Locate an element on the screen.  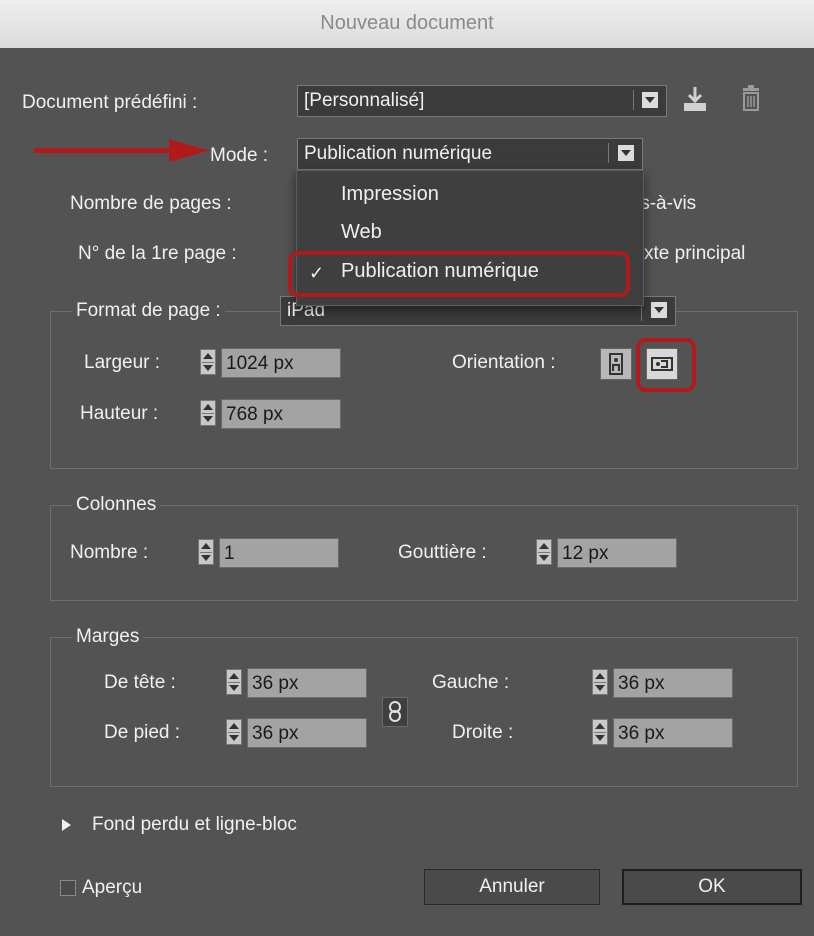
annotation-arrow-icon is located at coordinates (124, 151).